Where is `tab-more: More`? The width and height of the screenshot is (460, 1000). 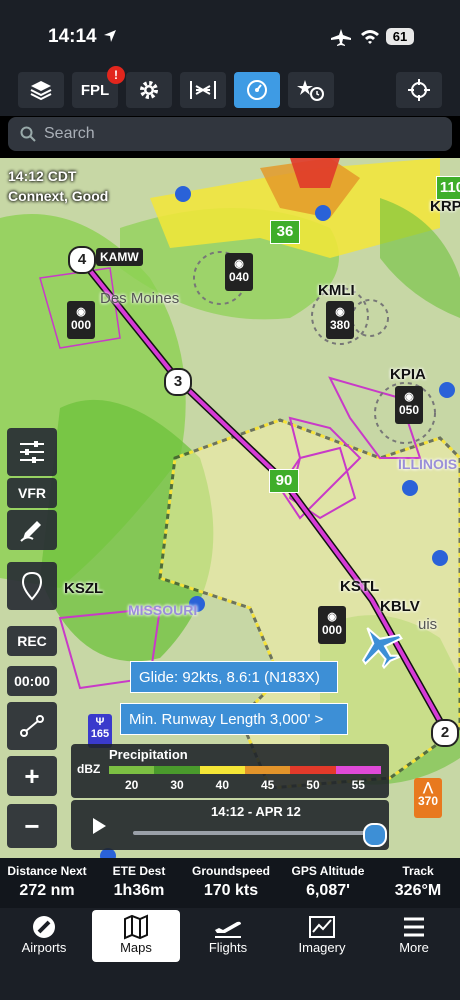
tab-more: More is located at coordinates (414, 936).